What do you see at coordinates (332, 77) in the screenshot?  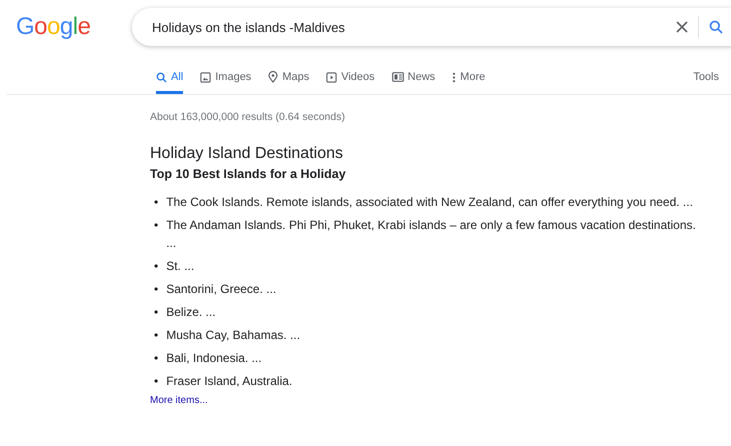 I see `video-icon` at bounding box center [332, 77].